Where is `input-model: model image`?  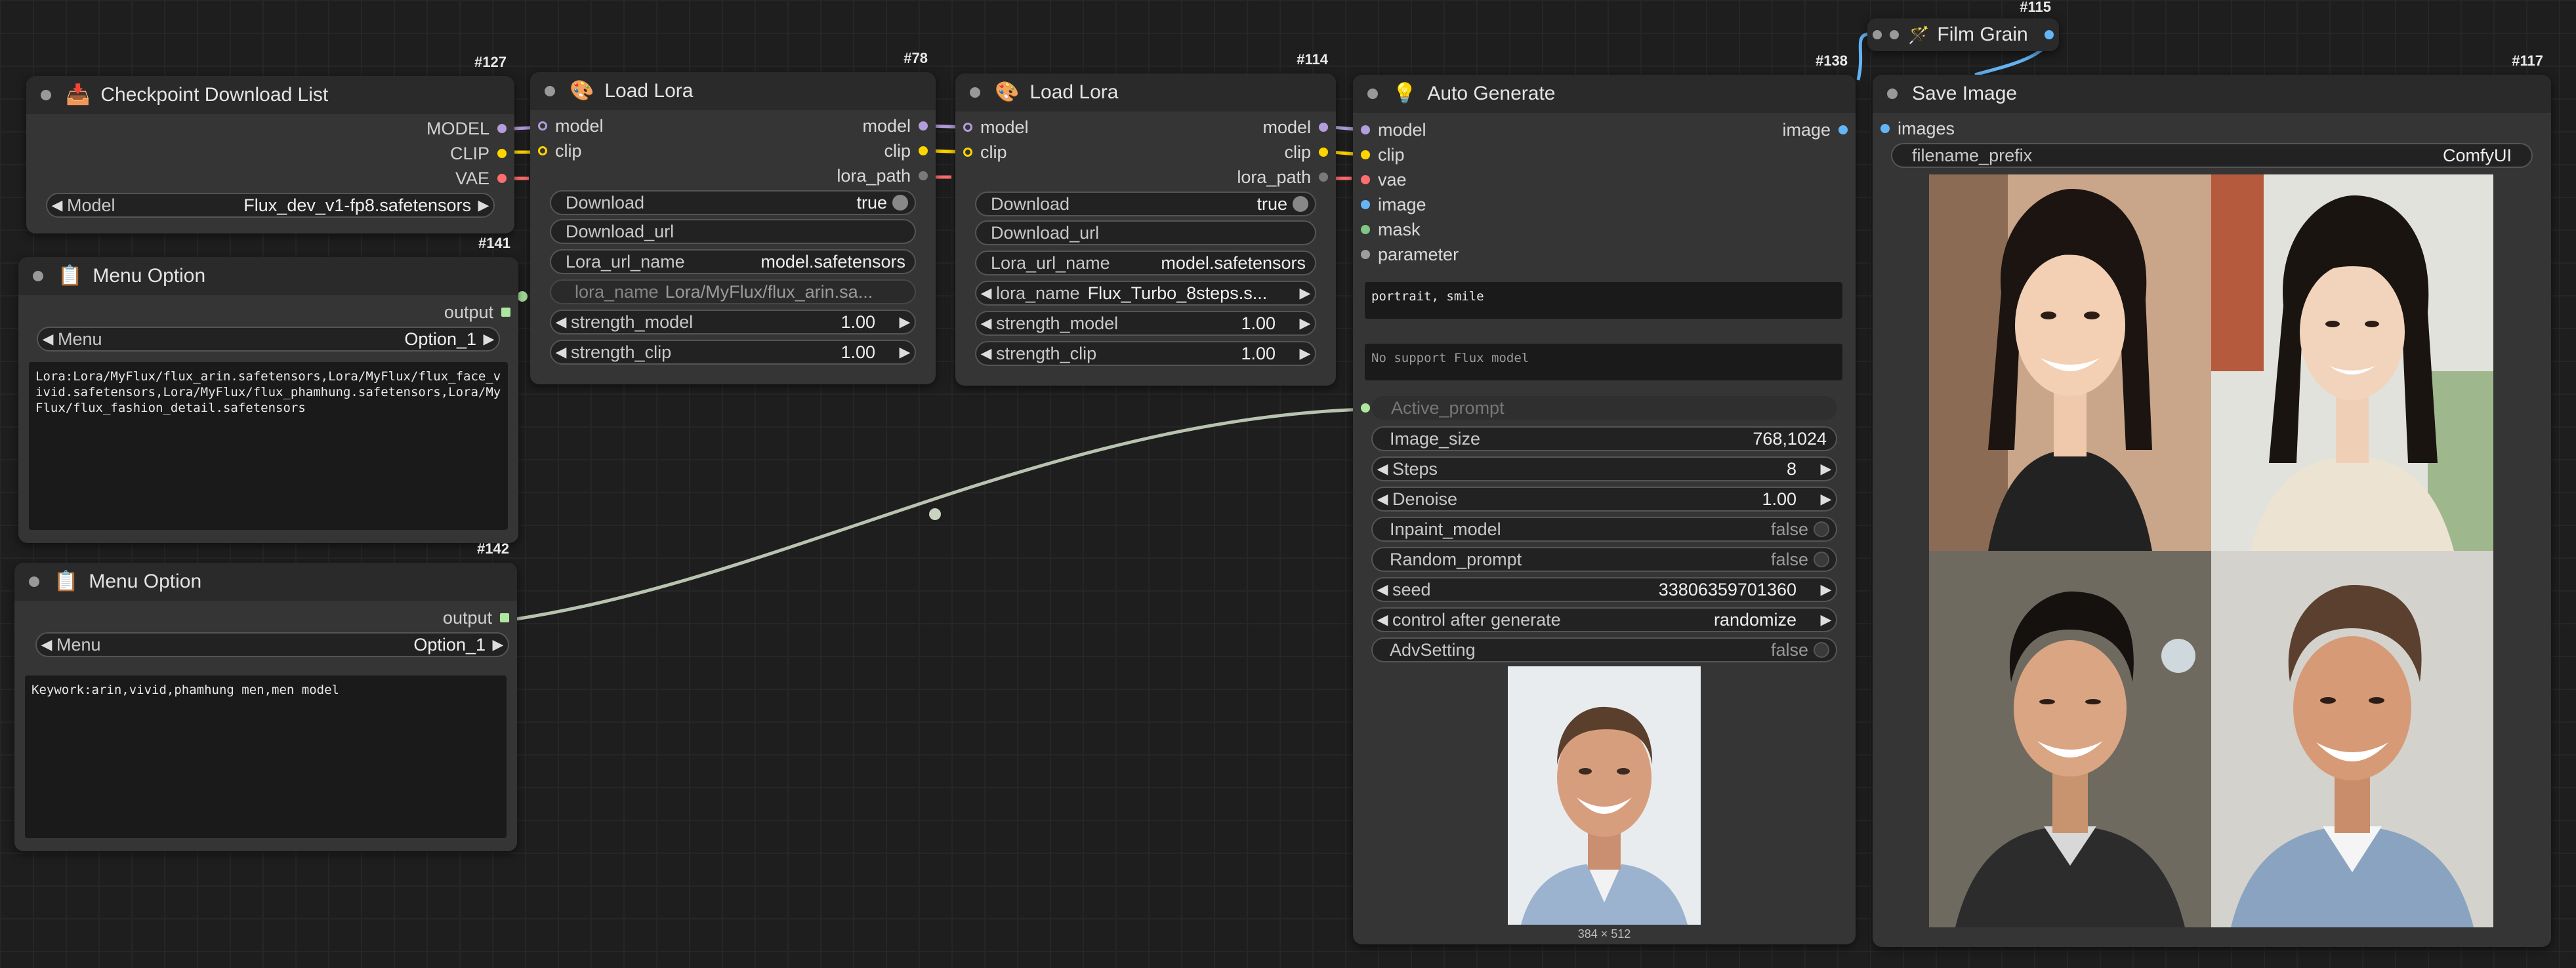
input-model: model image is located at coordinates (1604, 130).